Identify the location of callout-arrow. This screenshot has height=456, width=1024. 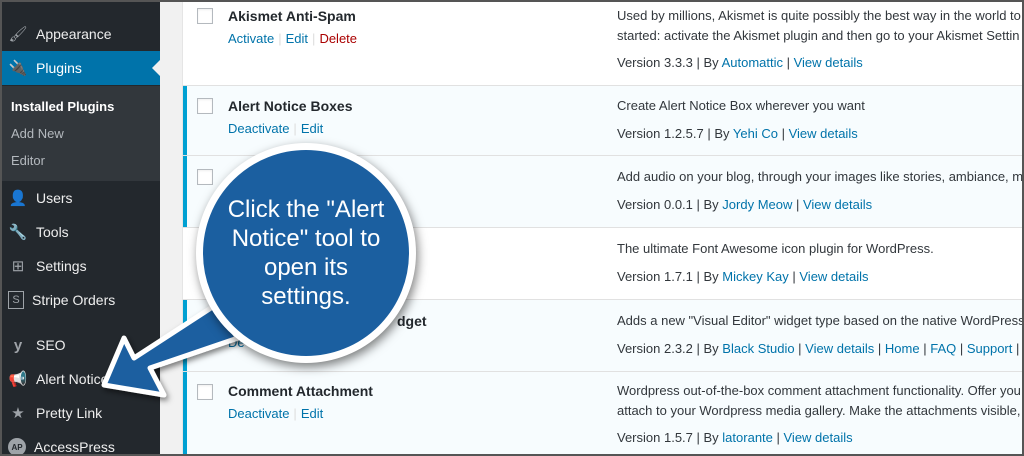
(171, 350).